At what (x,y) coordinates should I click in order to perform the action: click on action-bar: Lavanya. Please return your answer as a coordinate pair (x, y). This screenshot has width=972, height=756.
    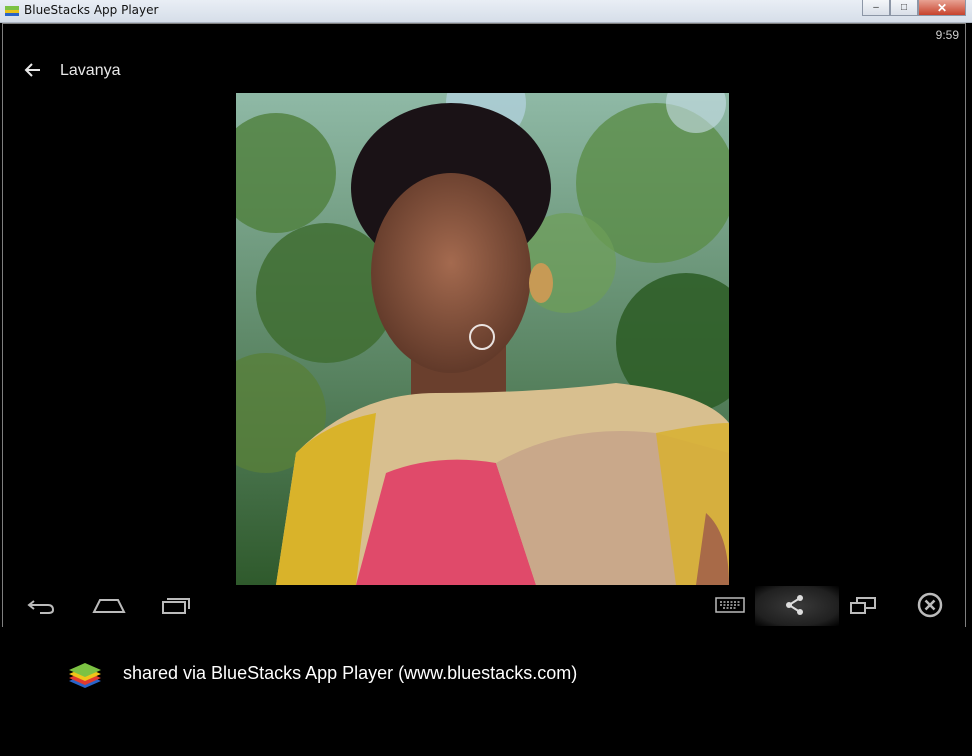
    Looking at the image, I should click on (484, 71).